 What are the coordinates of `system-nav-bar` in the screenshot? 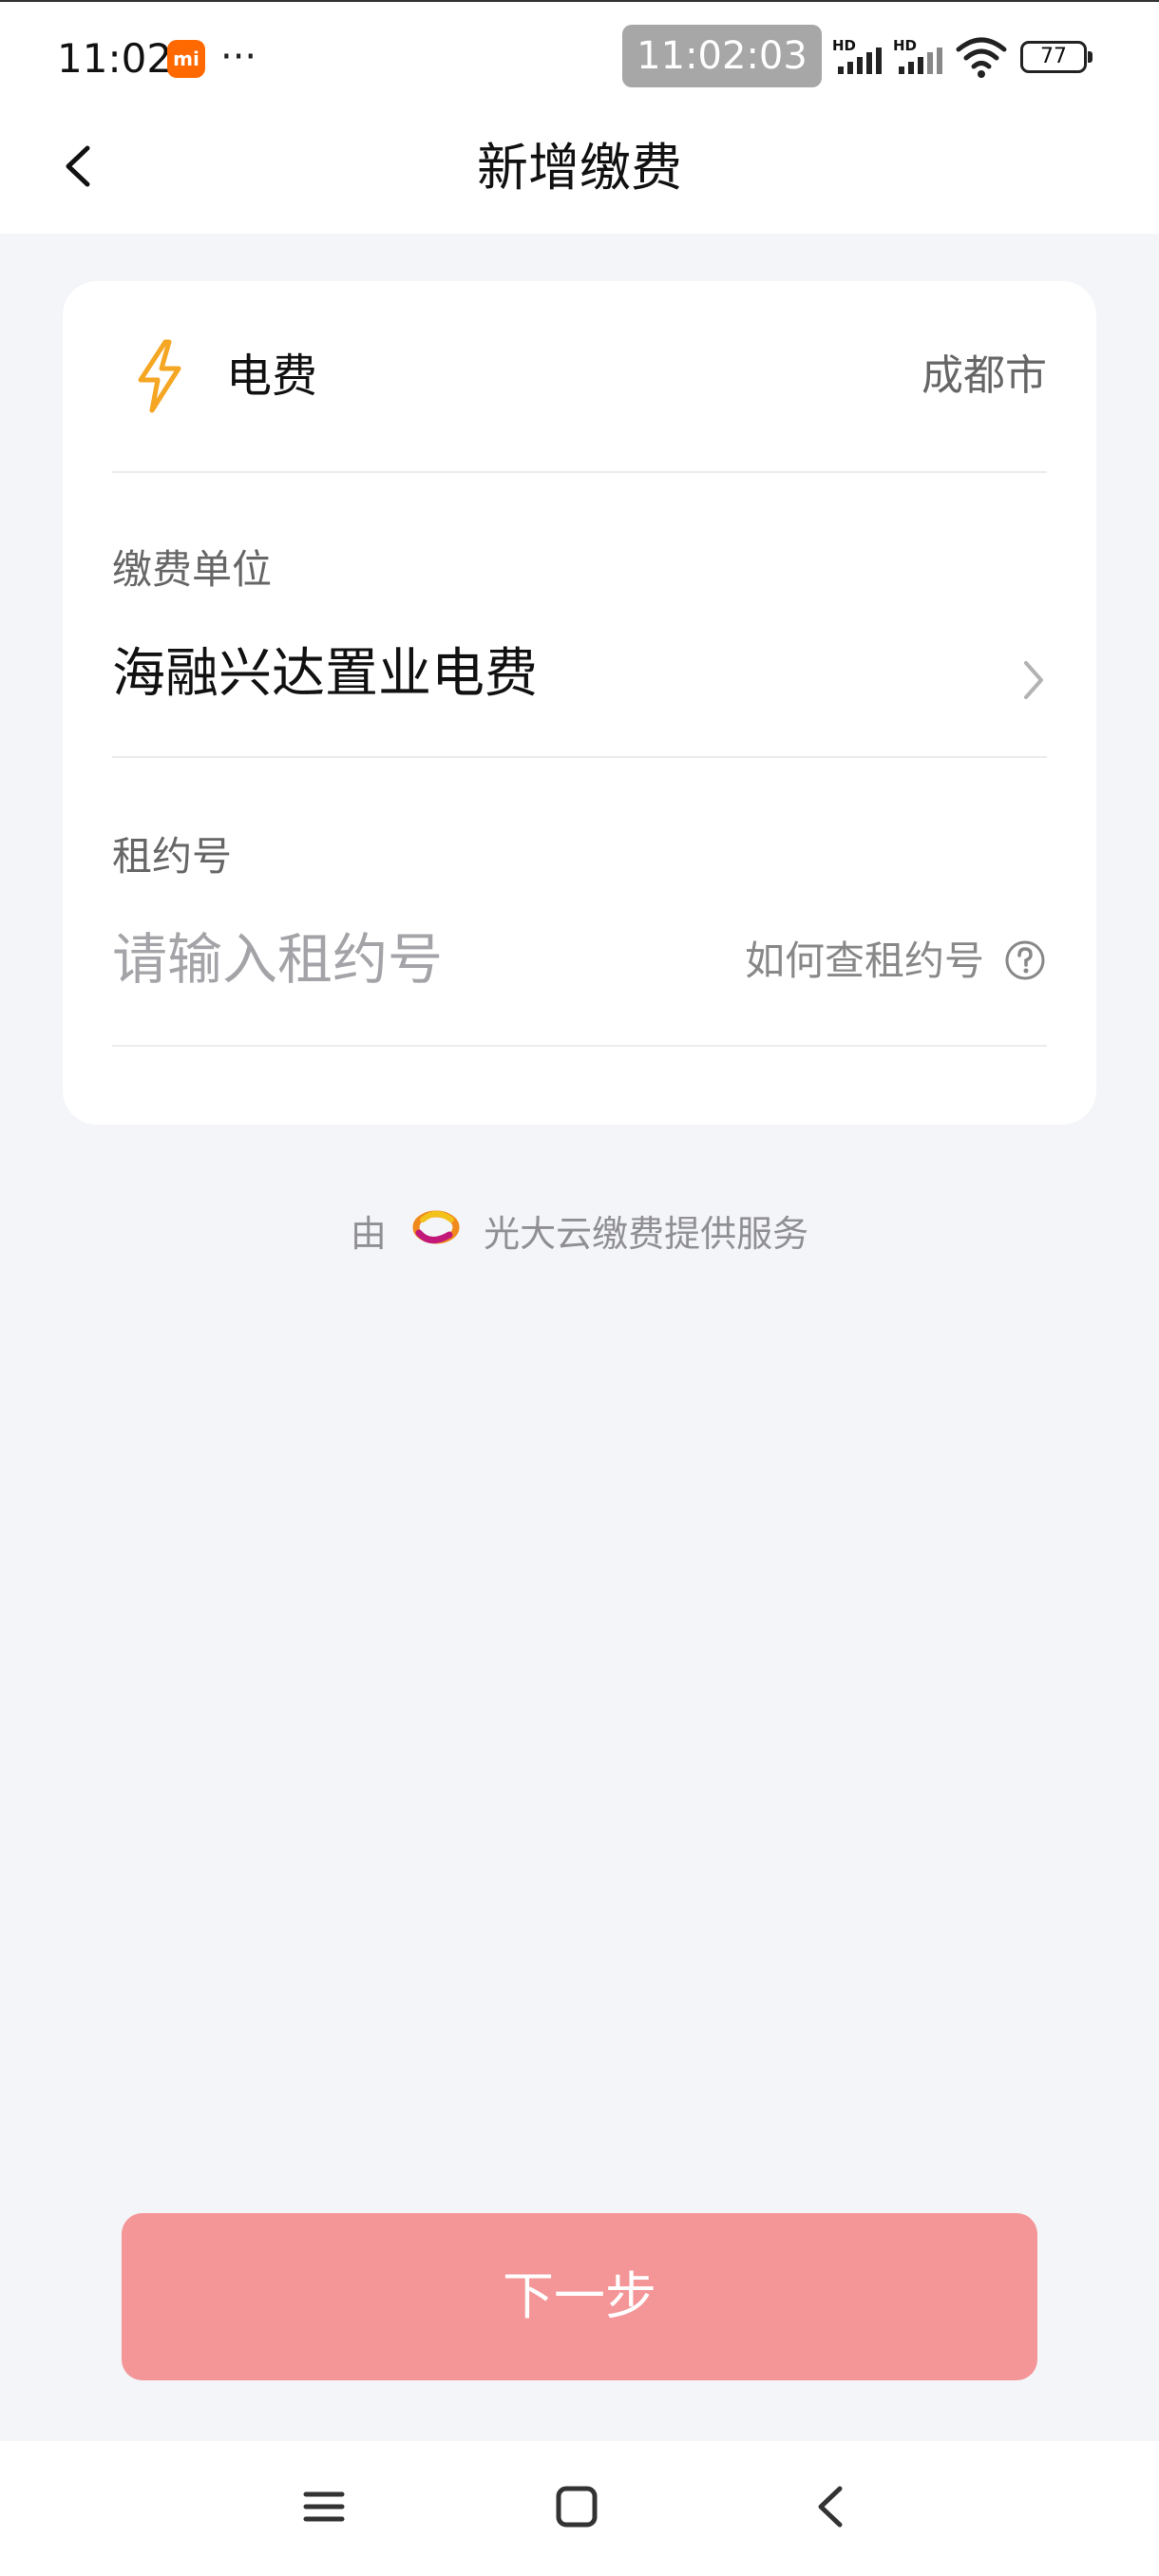 It's located at (579, 2508).